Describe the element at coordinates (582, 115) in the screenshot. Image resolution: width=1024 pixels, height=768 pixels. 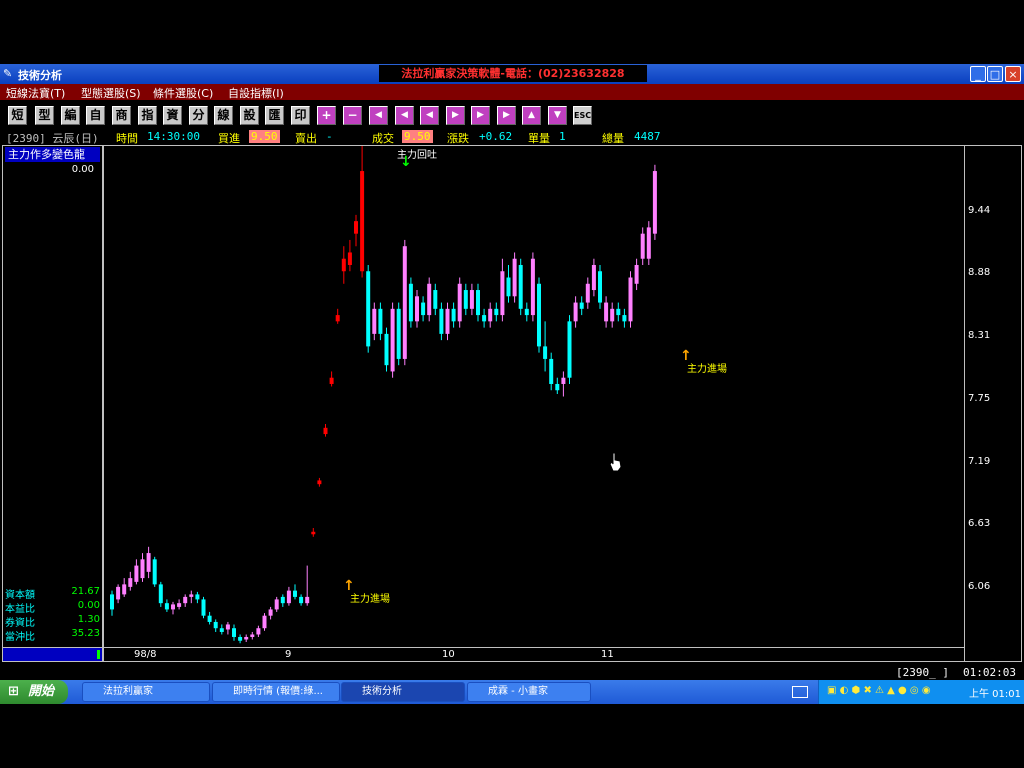
I see `escape-button: ESC` at that location.